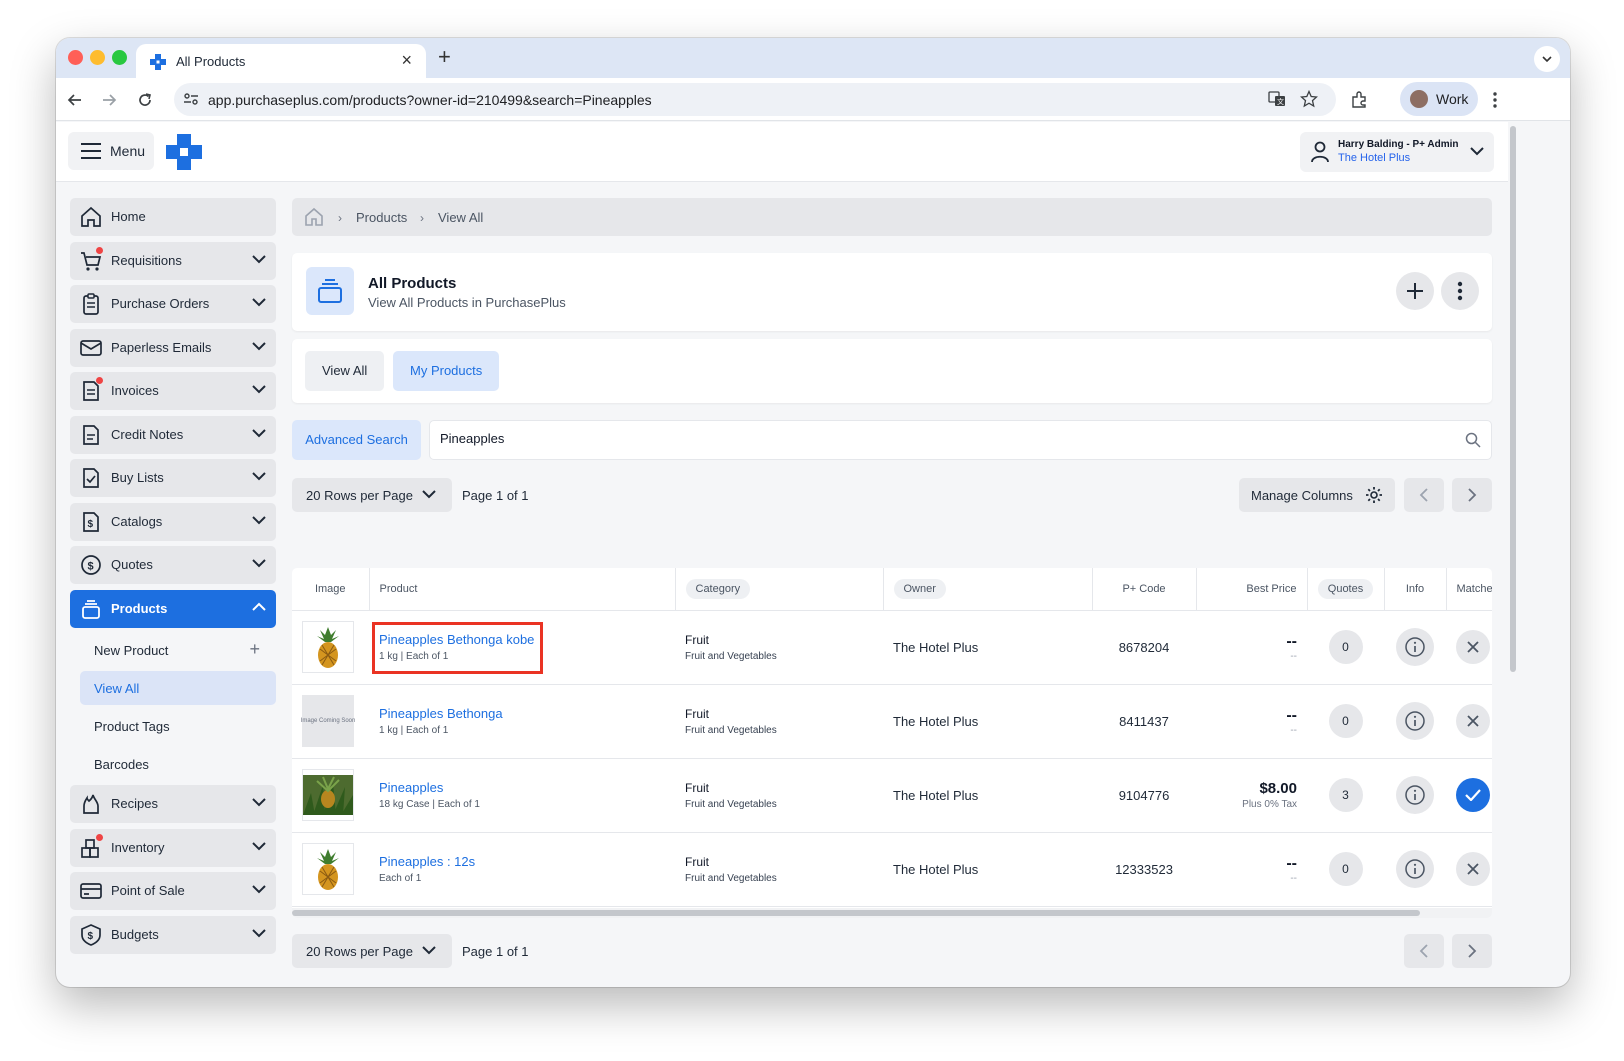 The height and width of the screenshot is (1061, 1624). Describe the element at coordinates (1473, 440) in the screenshot. I see `search-icon` at that location.